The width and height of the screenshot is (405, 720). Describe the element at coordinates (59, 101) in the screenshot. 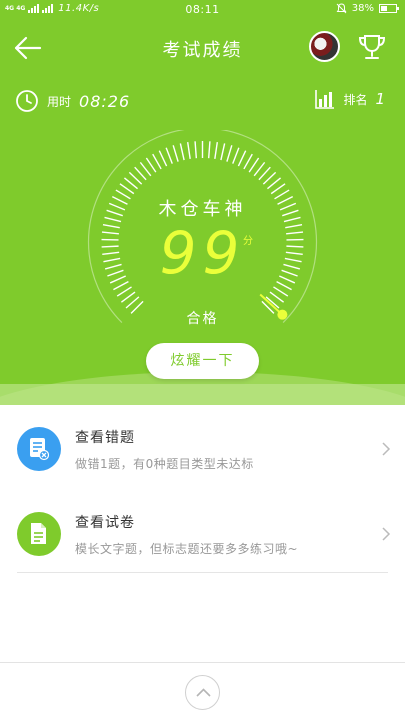

I see `time-label: 用时` at that location.